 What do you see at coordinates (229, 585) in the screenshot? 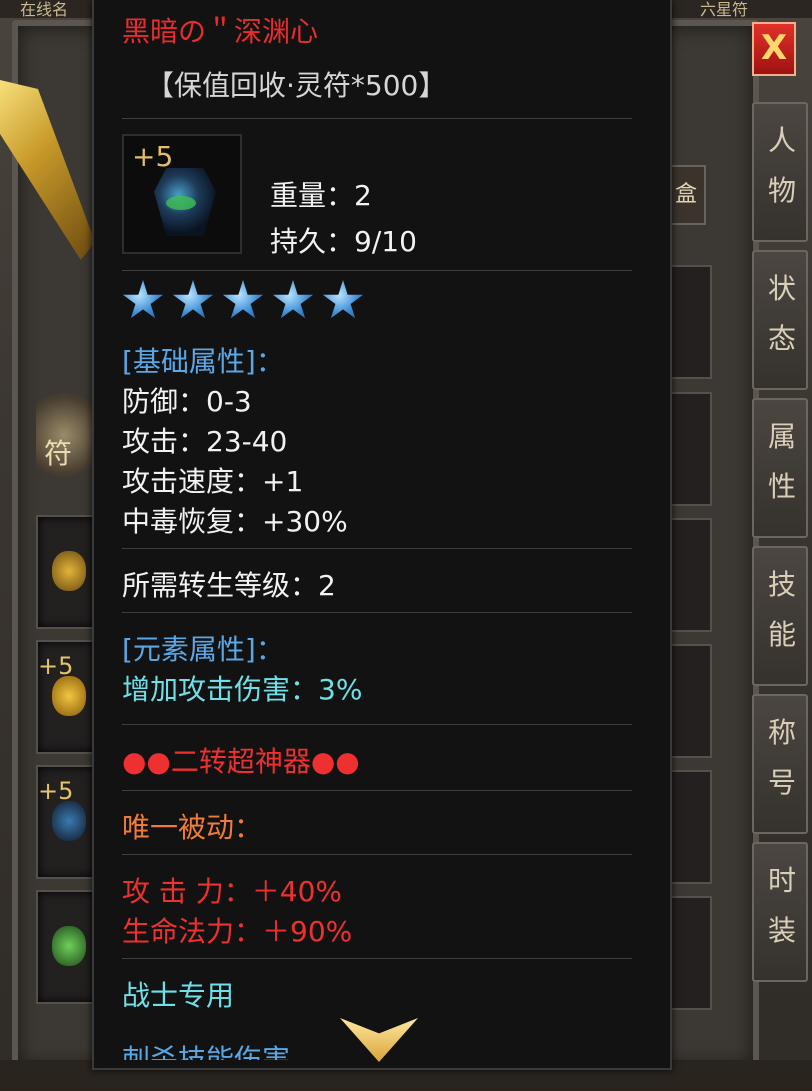
I see `rebirth-level-requirement: 所需转生等级：2` at bounding box center [229, 585].